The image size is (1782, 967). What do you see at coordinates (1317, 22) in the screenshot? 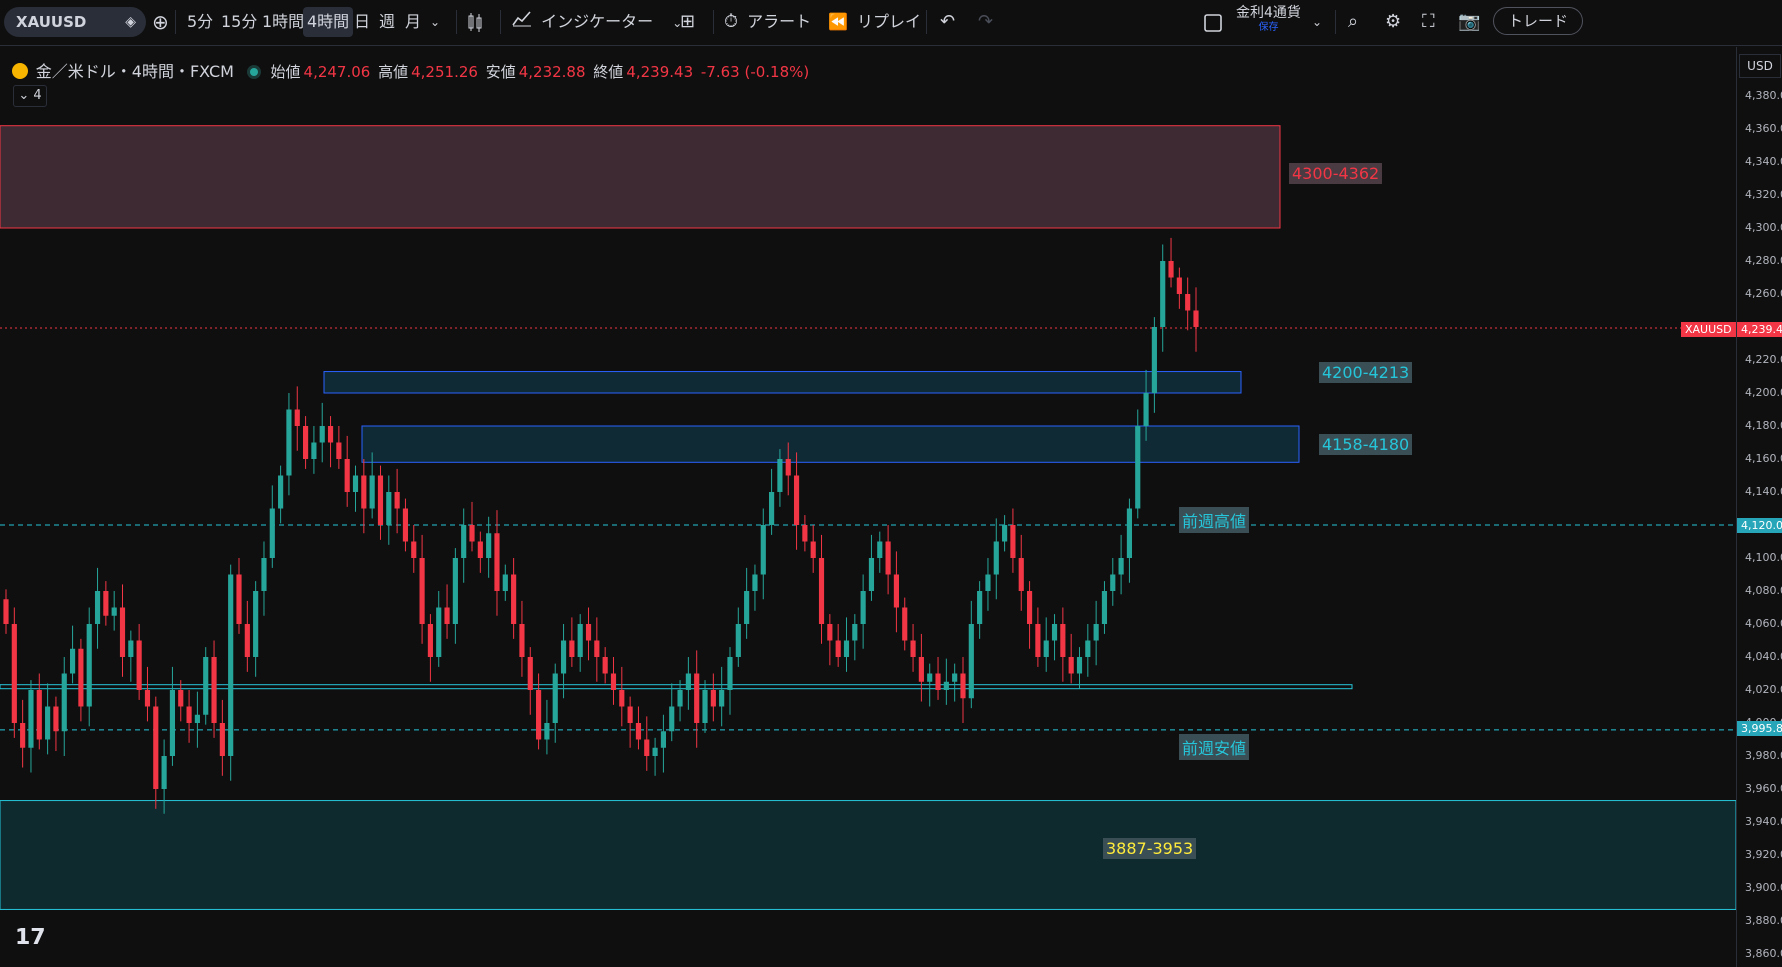
I see `layout-chevron-icon: ⌄` at bounding box center [1317, 22].